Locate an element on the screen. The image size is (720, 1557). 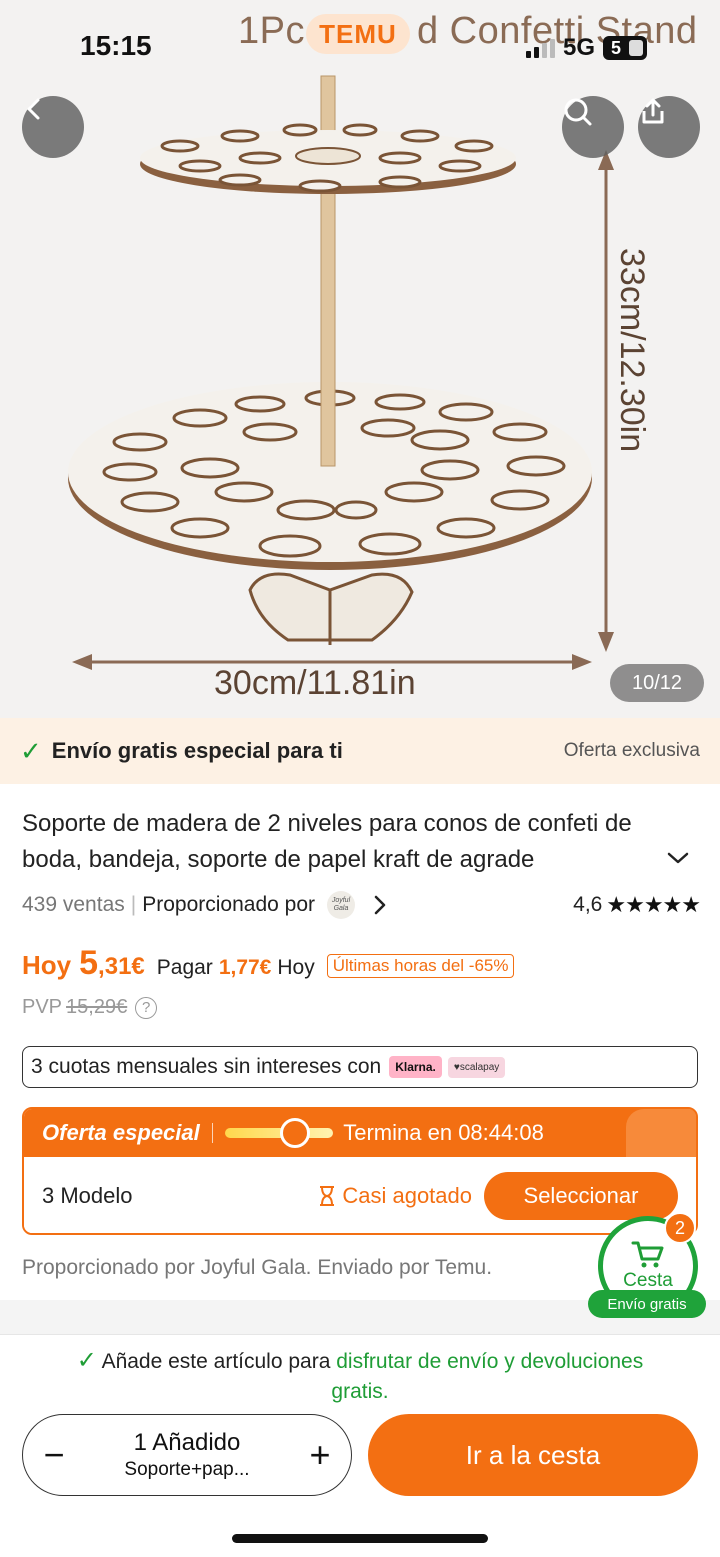
model-selector-row: 3 Modelo Casi agotado Seleccionar is located at coordinates (360, 1195).